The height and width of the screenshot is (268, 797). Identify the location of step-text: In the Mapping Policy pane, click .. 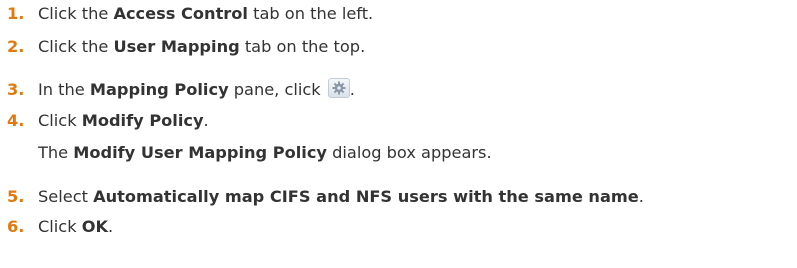
(196, 90).